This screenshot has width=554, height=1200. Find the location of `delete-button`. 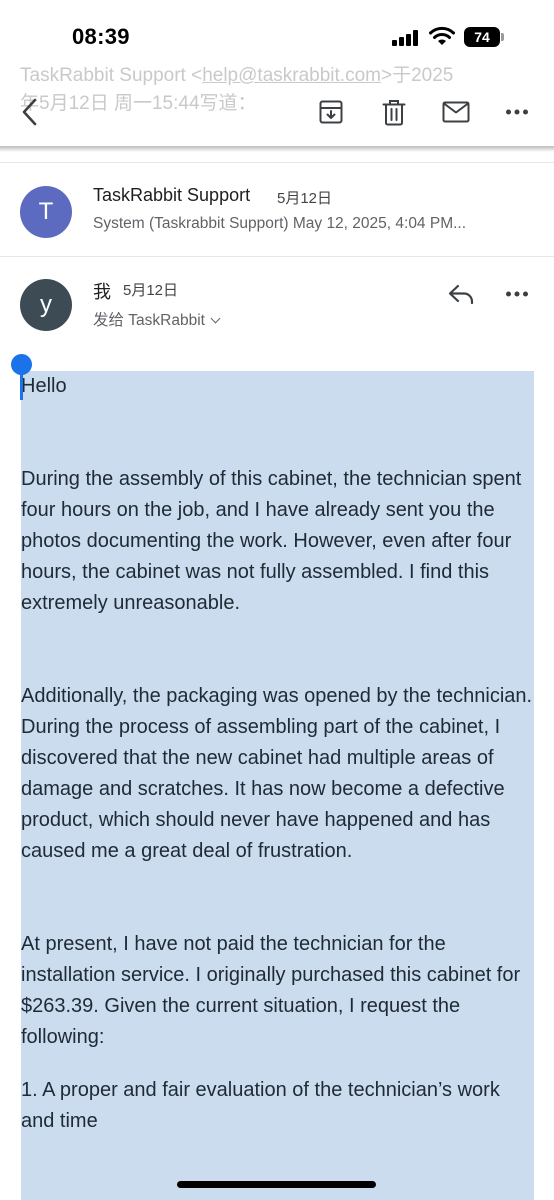

delete-button is located at coordinates (394, 112).